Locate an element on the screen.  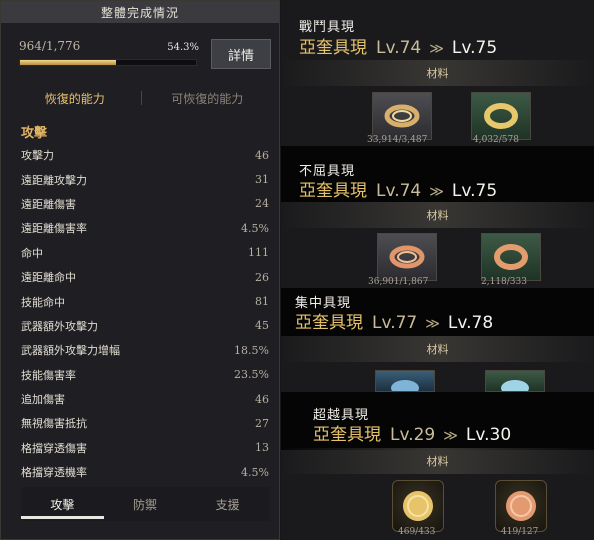
stat-row: 遠距離命中 26 is located at coordinates (145, 277).